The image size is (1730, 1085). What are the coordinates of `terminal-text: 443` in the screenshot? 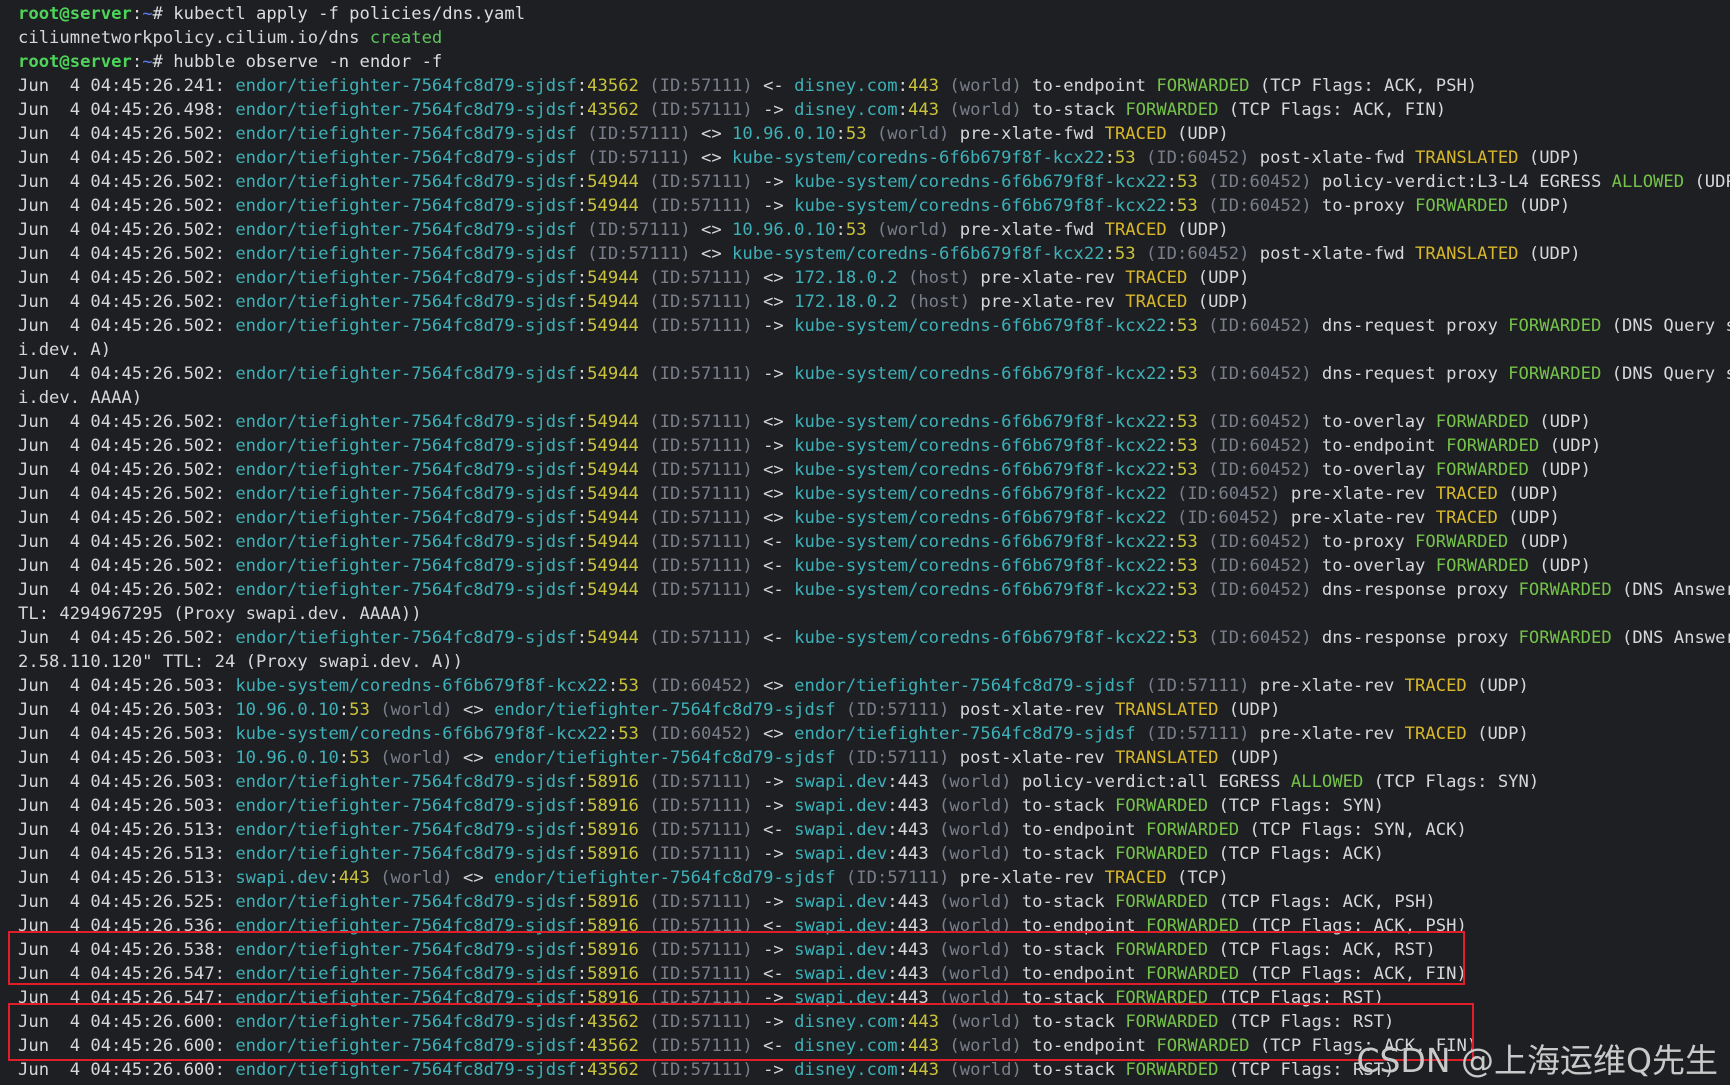 It's located at (923, 110).